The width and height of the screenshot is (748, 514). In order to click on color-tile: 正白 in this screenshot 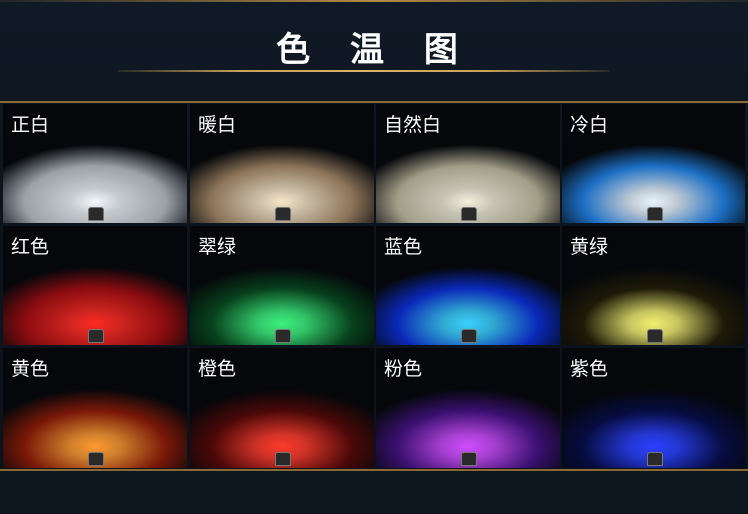, I will do `click(95, 163)`.